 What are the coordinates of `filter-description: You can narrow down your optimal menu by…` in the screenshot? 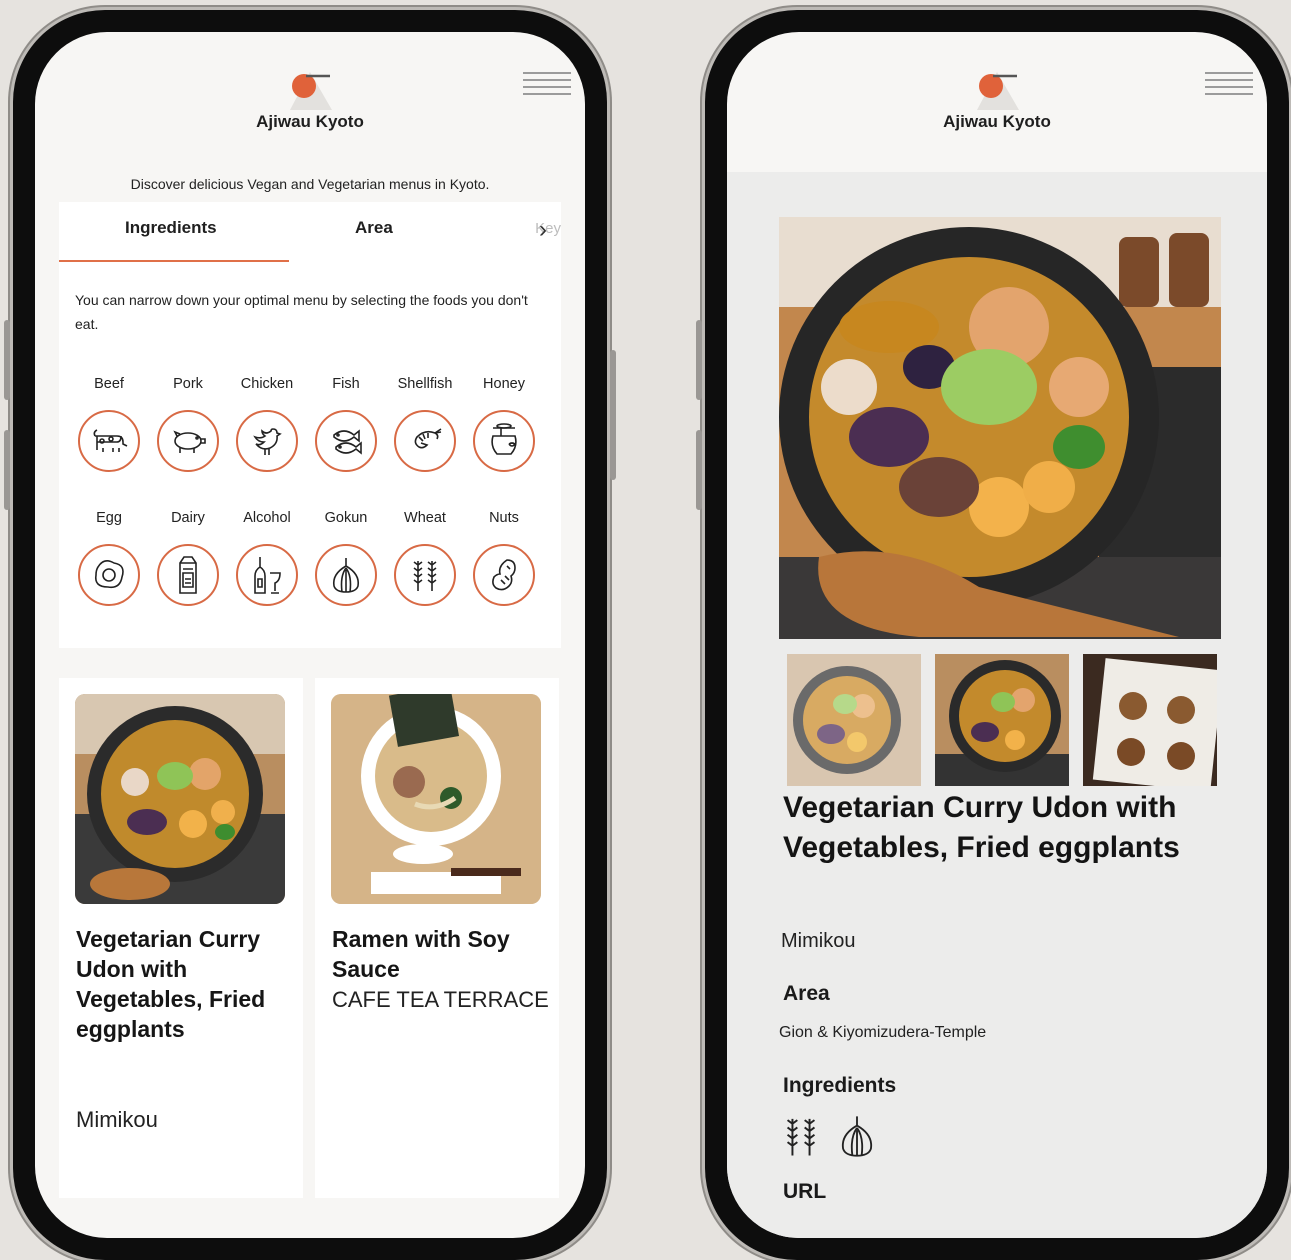 It's located at (301, 312).